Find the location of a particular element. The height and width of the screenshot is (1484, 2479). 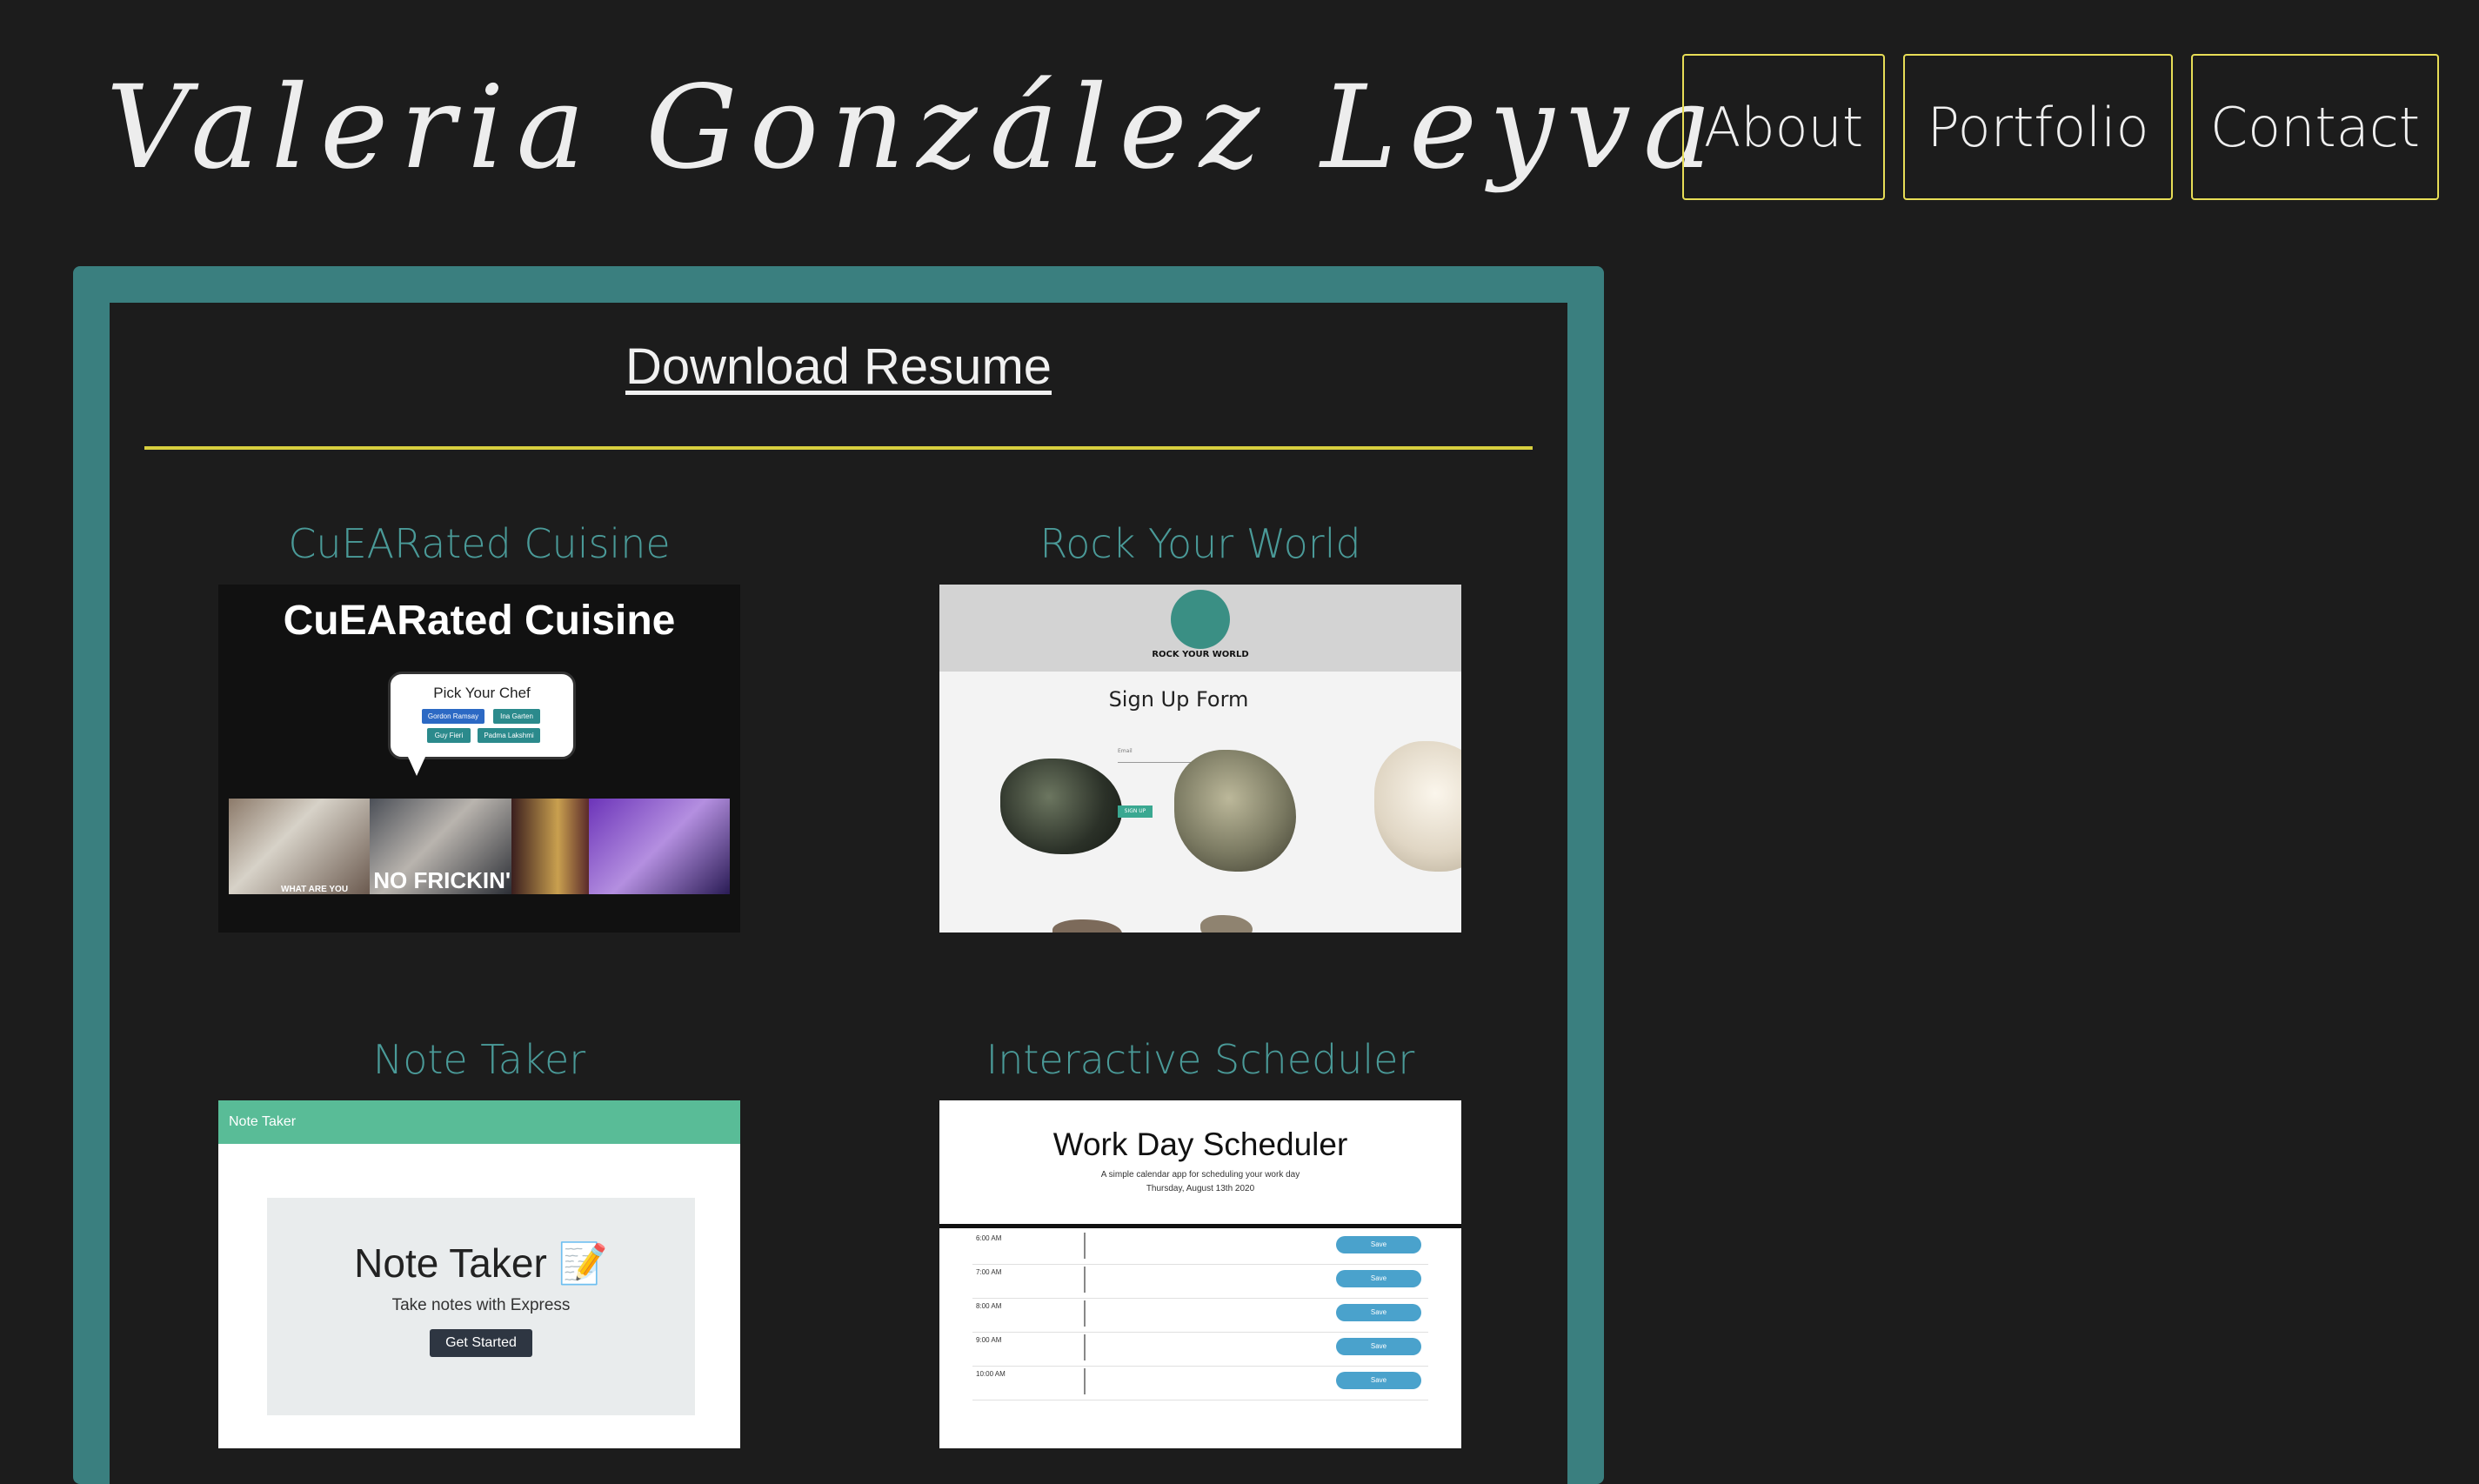

section-divider is located at coordinates (839, 448).